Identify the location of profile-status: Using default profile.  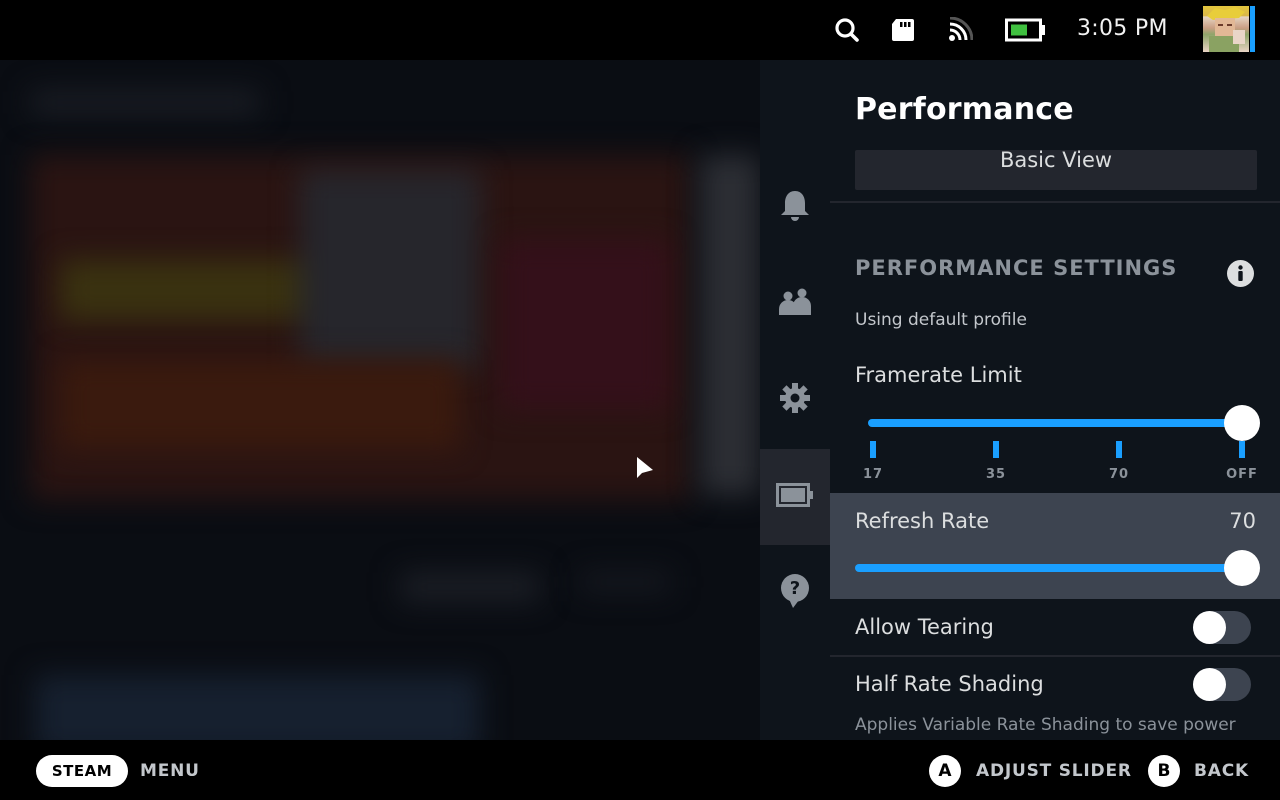
(941, 320).